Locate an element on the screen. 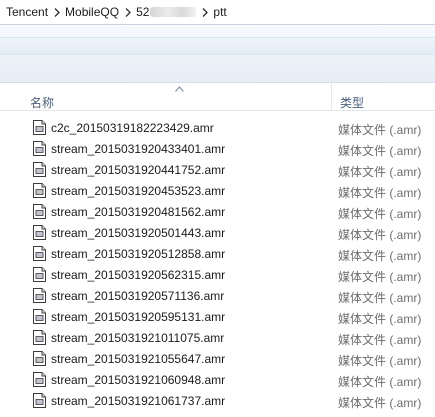  redacted-text is located at coordinates (173, 12).